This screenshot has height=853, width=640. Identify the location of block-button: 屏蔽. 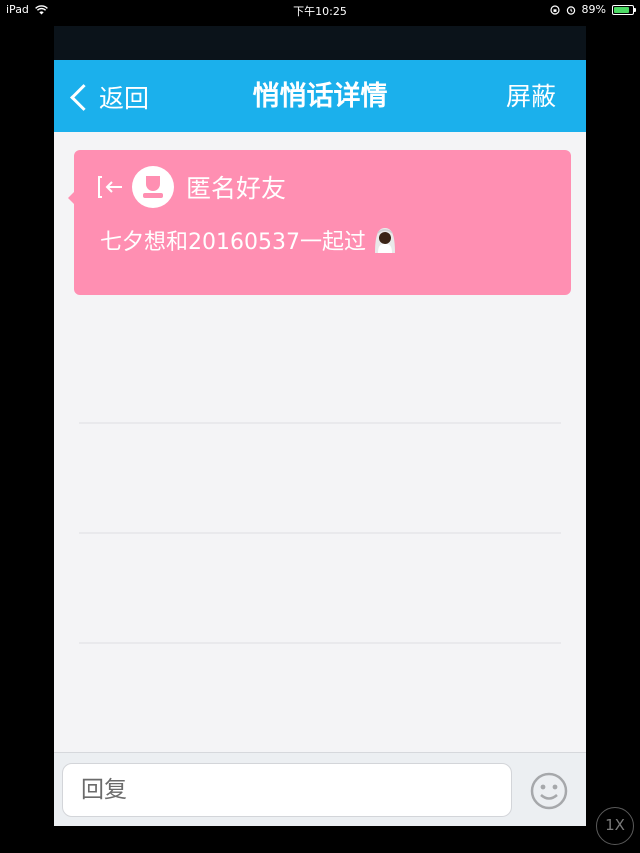
(531, 97).